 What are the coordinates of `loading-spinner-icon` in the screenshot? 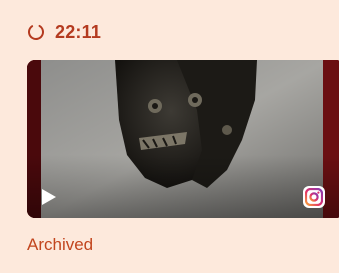 It's located at (36, 32).